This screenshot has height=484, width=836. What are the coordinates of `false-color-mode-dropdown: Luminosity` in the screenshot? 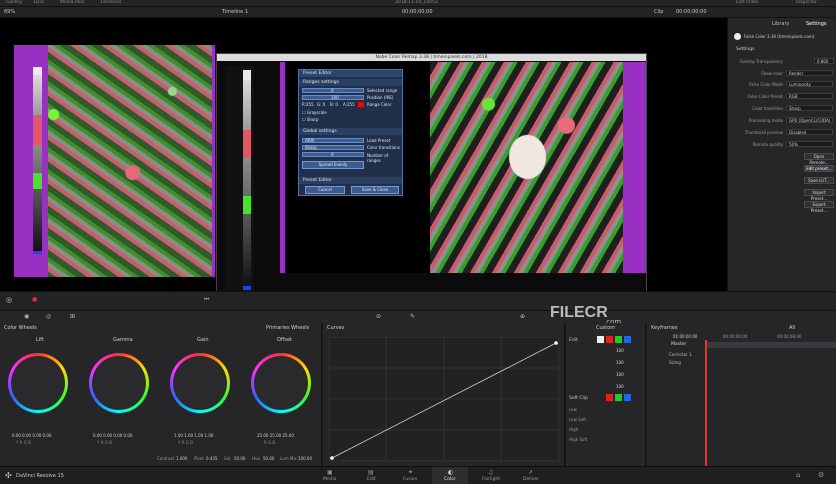 It's located at (809, 84).